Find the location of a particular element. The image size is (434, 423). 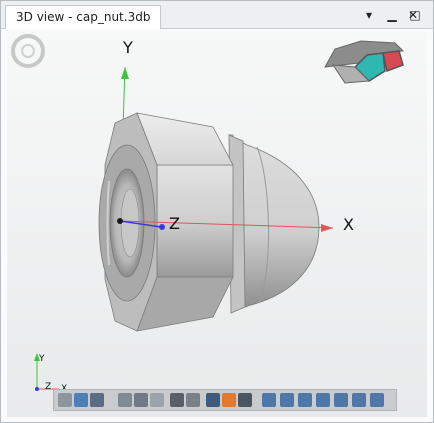

render-icon is located at coordinates (229, 400).